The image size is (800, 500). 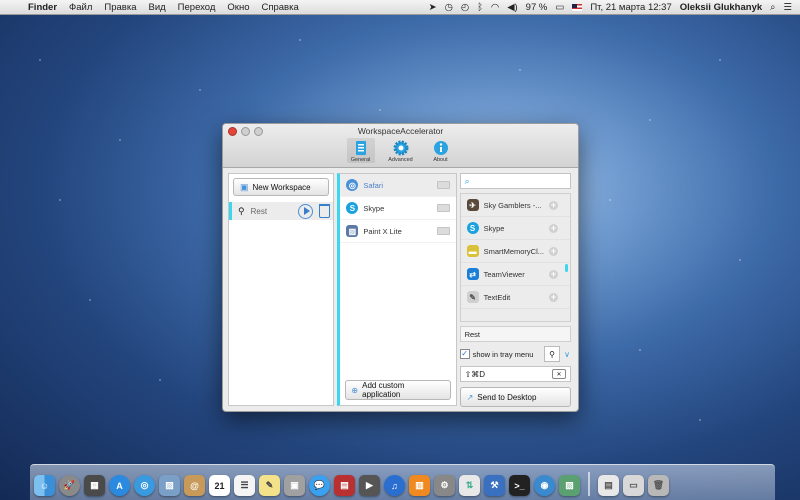 What do you see at coordinates (398, 390) in the screenshot?
I see `add-custom-app-button: ⊕ Add custom application` at bounding box center [398, 390].